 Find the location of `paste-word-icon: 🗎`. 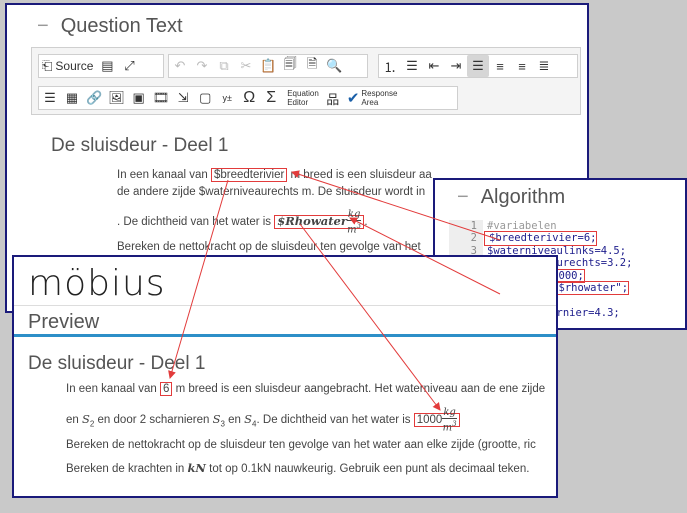

paste-word-icon: 🗎 is located at coordinates (312, 63).